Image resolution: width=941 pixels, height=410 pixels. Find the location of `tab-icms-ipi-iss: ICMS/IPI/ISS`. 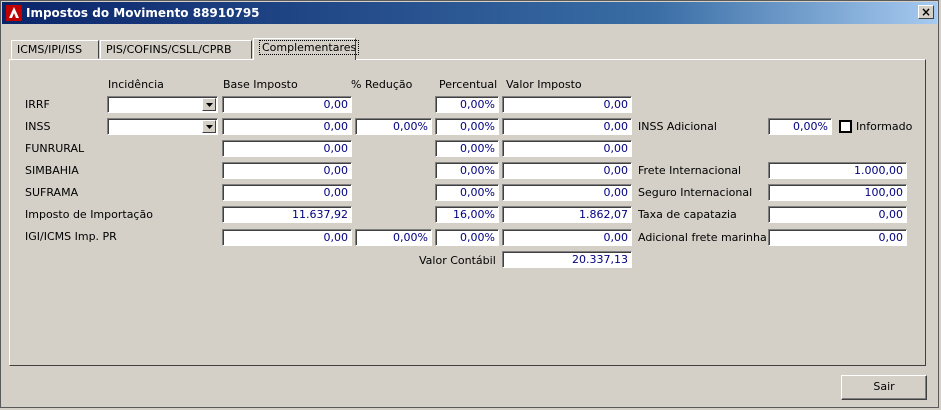

tab-icms-ipi-iss: ICMS/IPI/ISS is located at coordinates (55, 49).